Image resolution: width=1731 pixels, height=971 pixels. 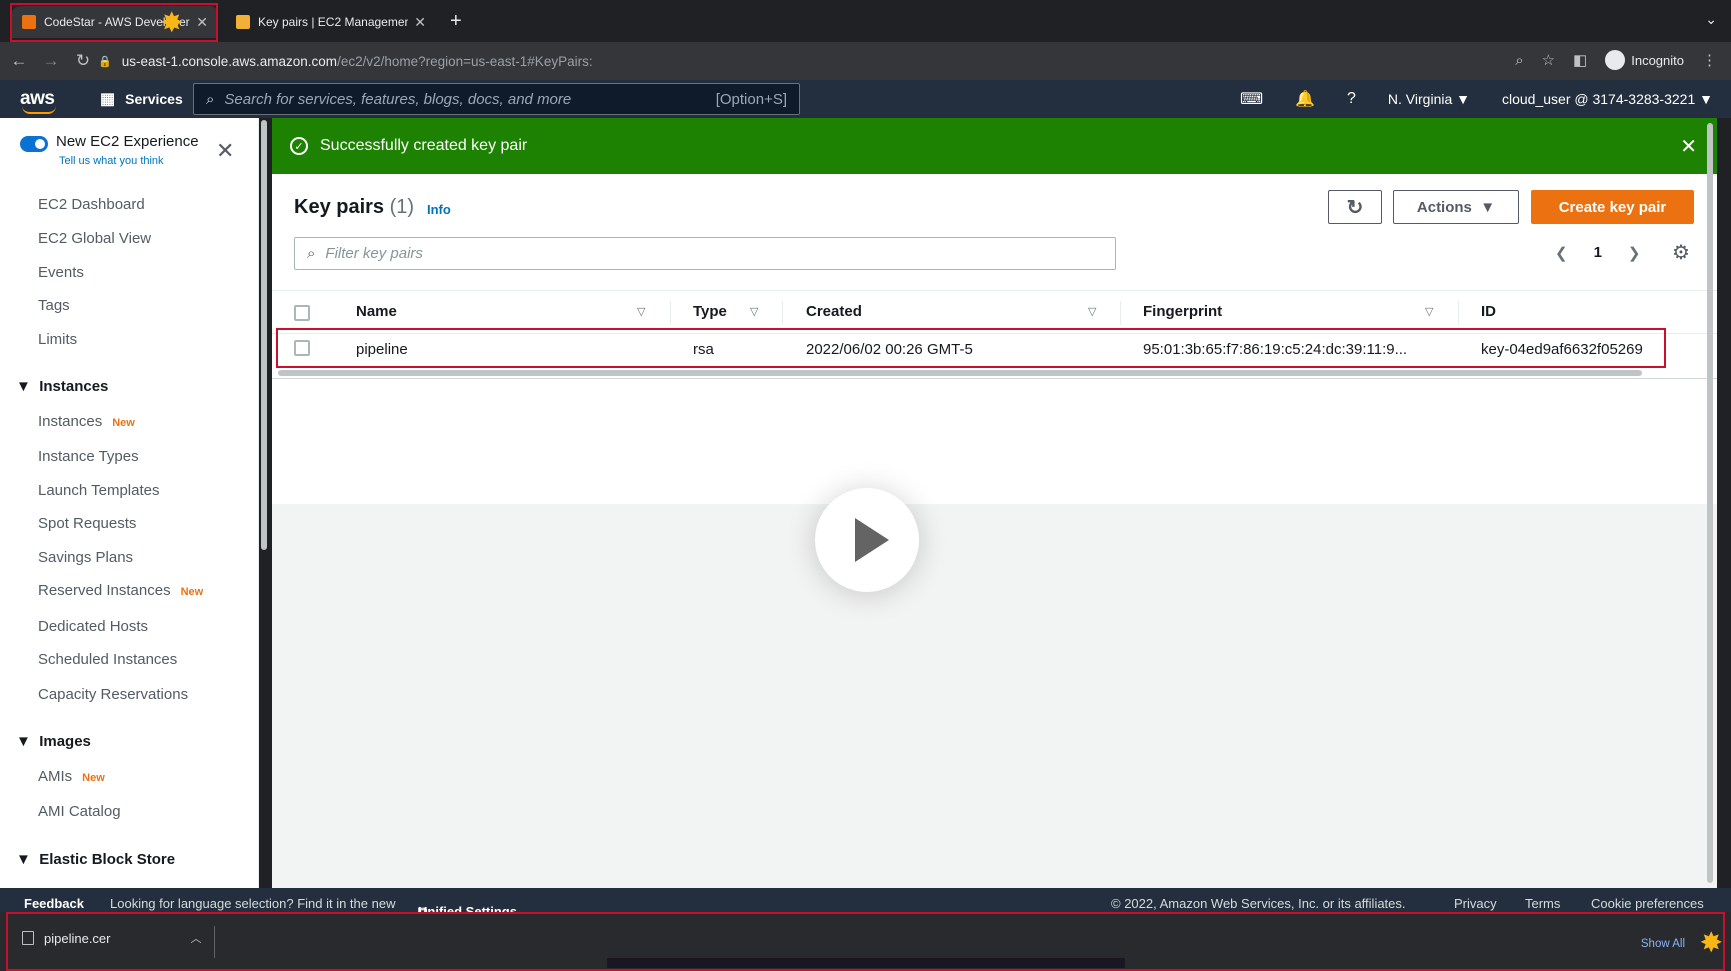 I want to click on page-title: Key pairs (1), so click(x=354, y=207).